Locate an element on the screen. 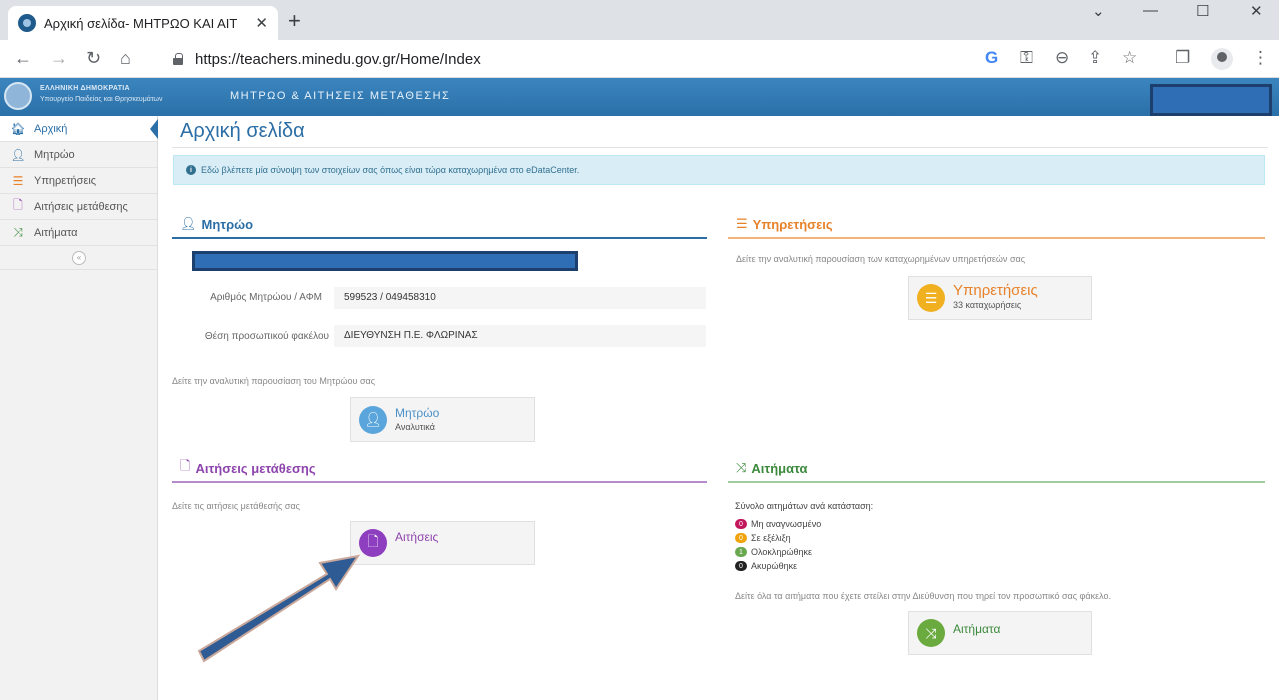 This screenshot has width=1279, height=700. tab-title: Αρχική σελίδα- ΜΗΤΡΩΟ ΚΑΙ ΑΙΤ is located at coordinates (141, 23).